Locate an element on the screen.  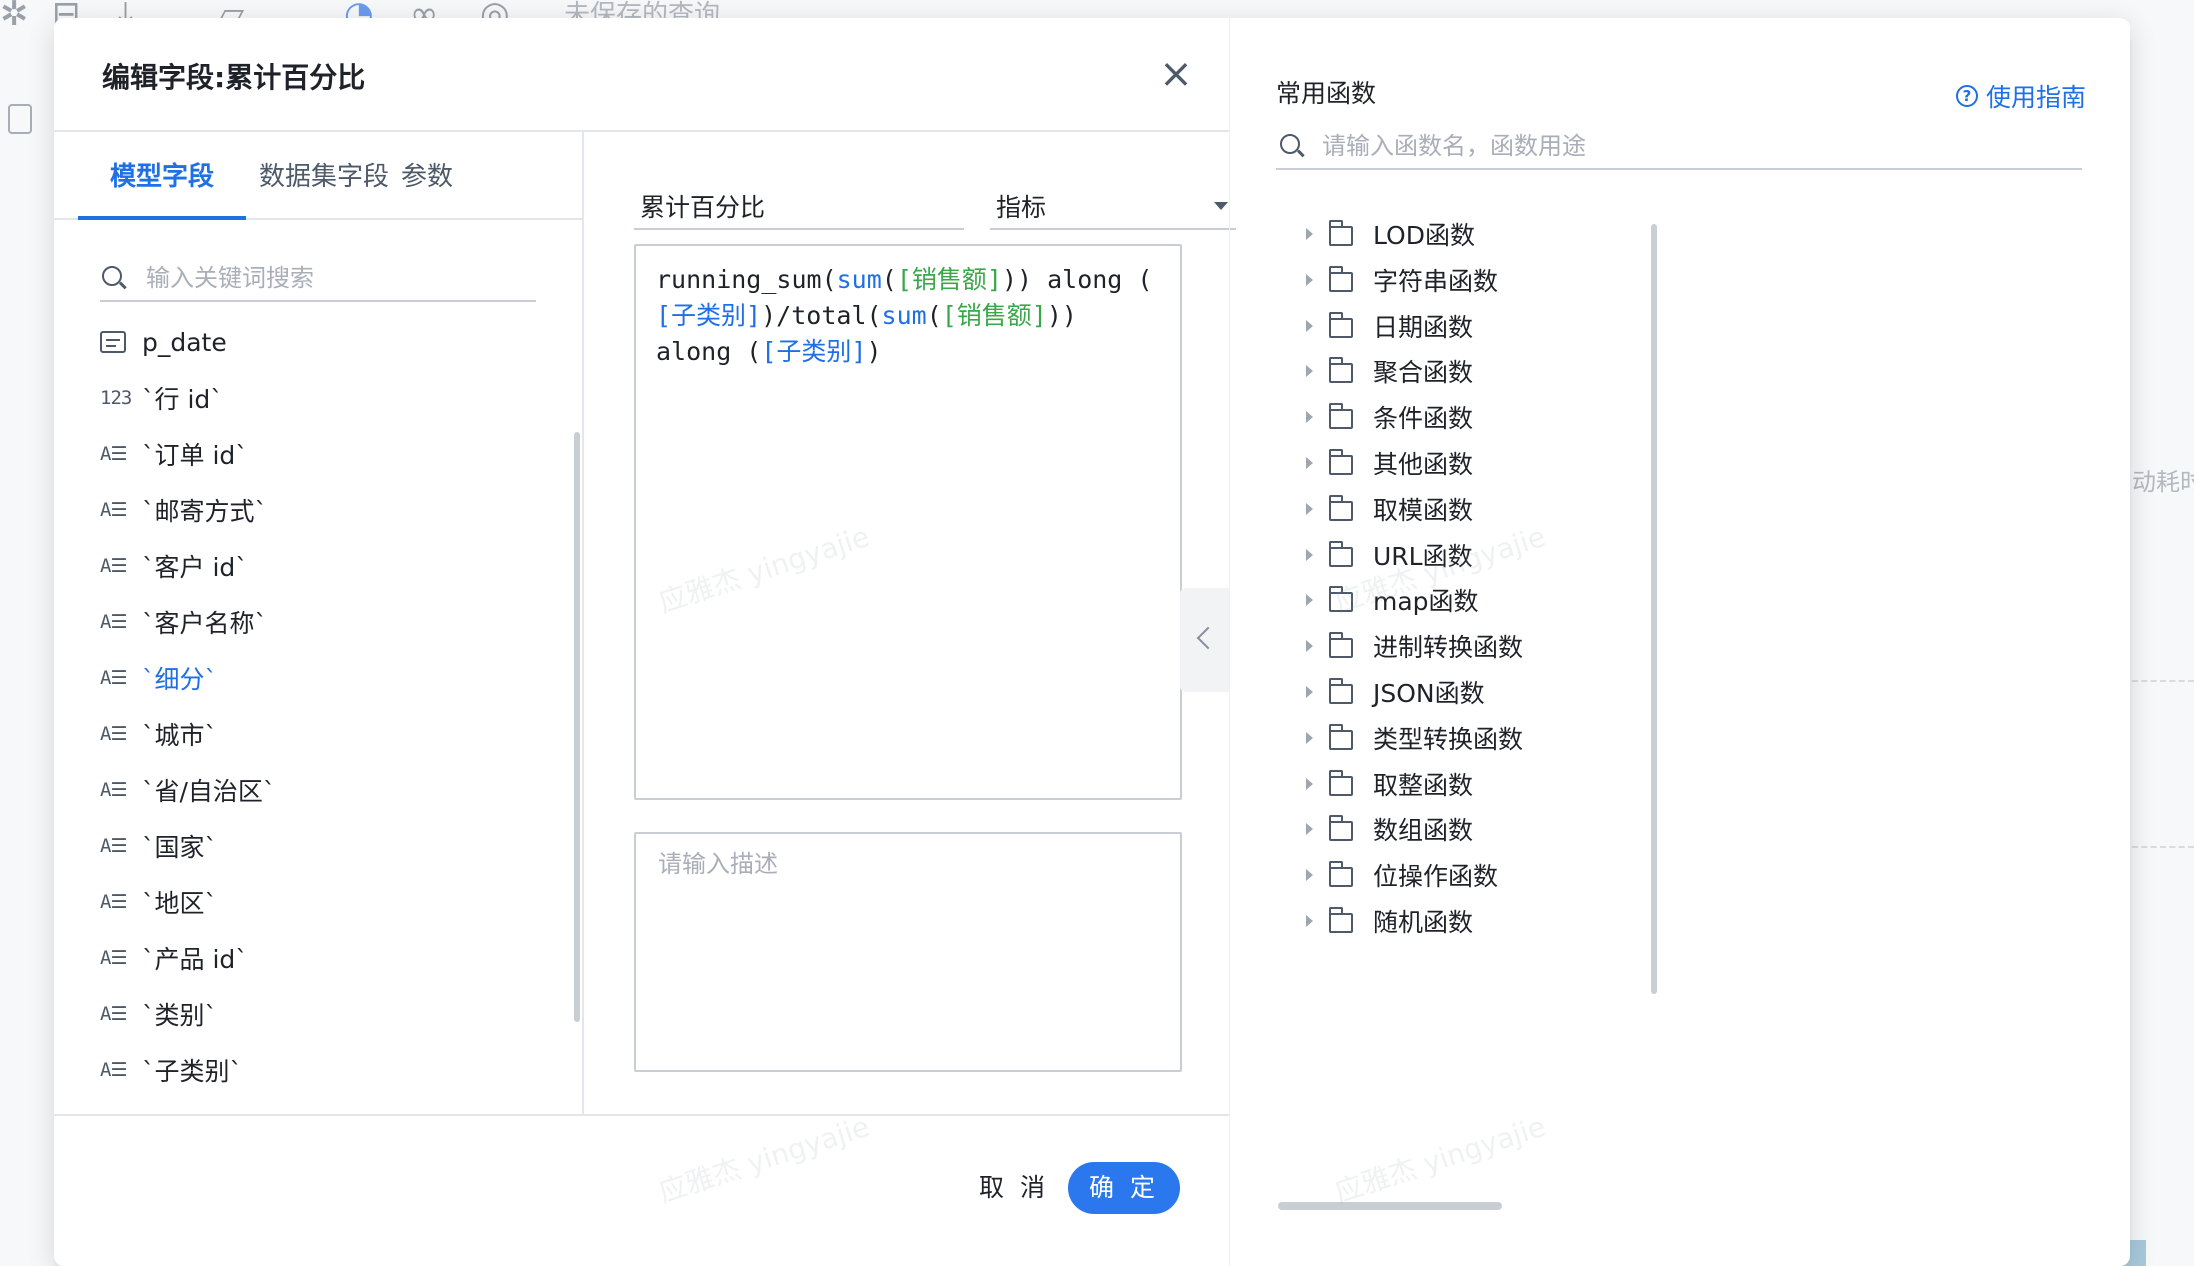
field-item: A☰ `产品 id` is located at coordinates (174, 958).